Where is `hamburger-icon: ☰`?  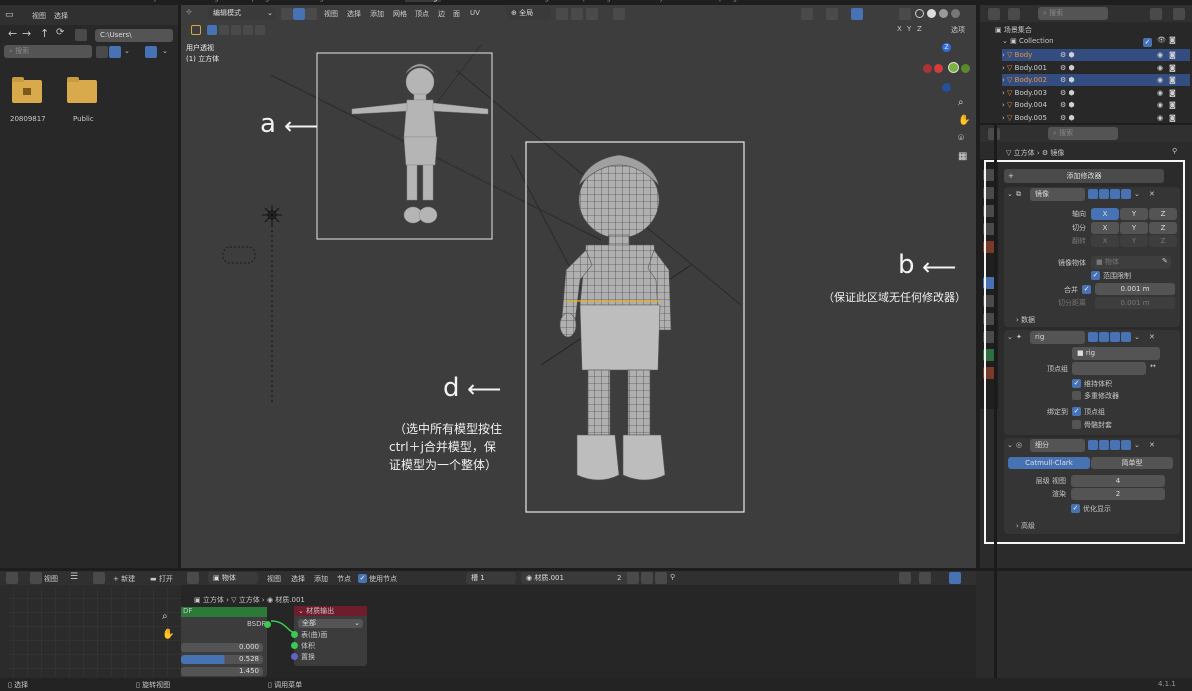 hamburger-icon: ☰ is located at coordinates (74, 577).